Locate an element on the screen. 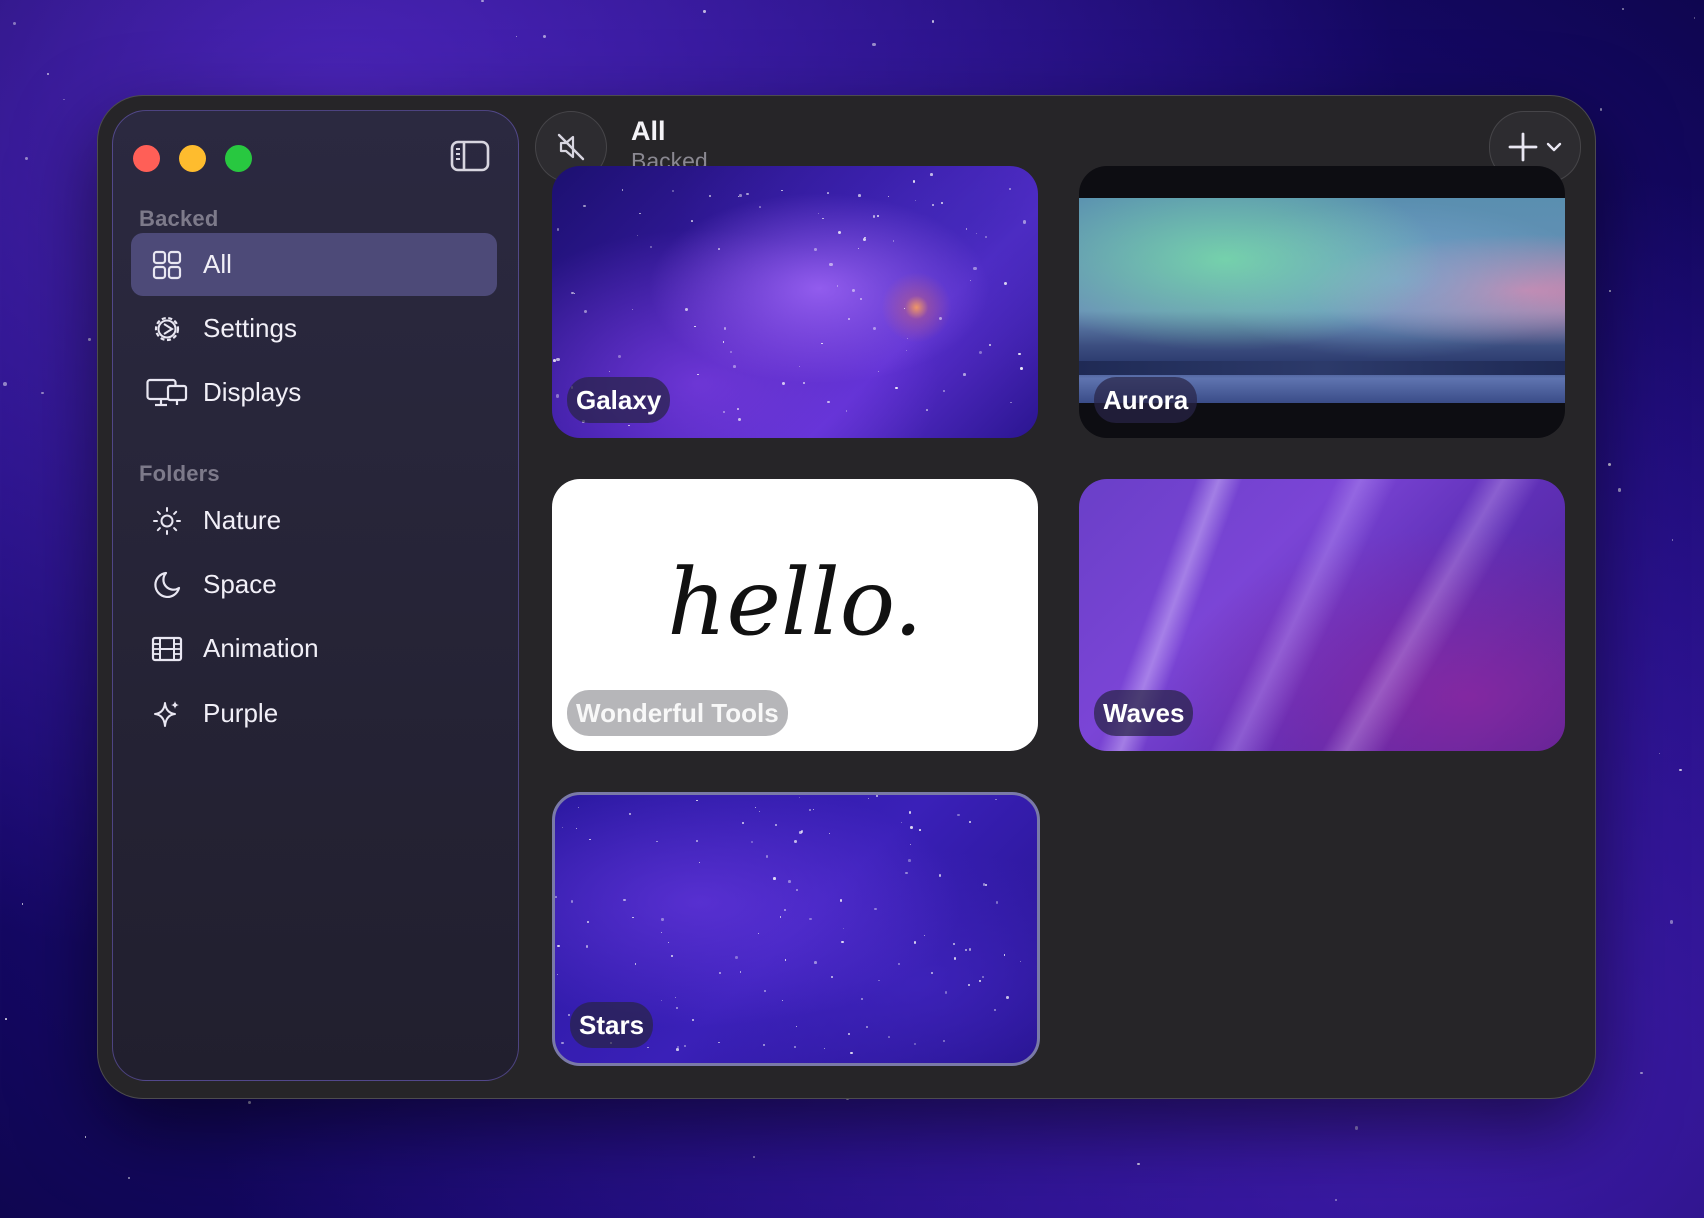  sidebar-item-label: All is located at coordinates (217, 264).